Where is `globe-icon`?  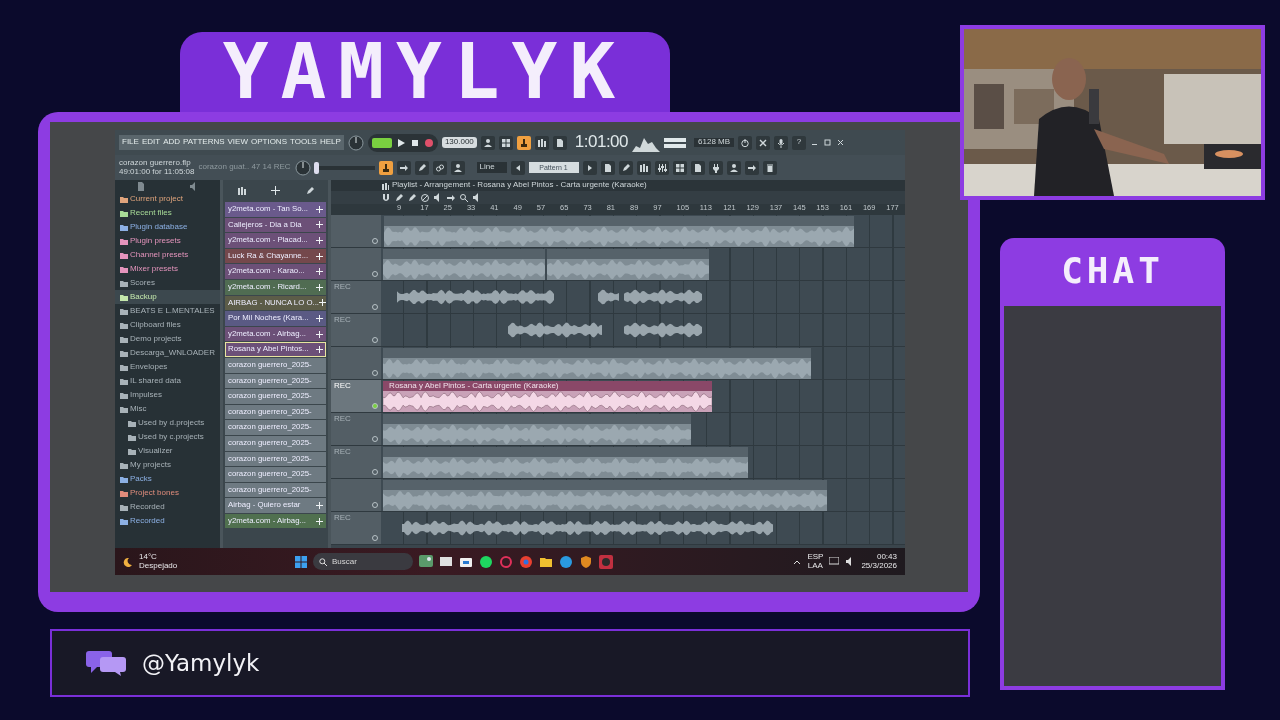
globe-icon is located at coordinates (526, 561).